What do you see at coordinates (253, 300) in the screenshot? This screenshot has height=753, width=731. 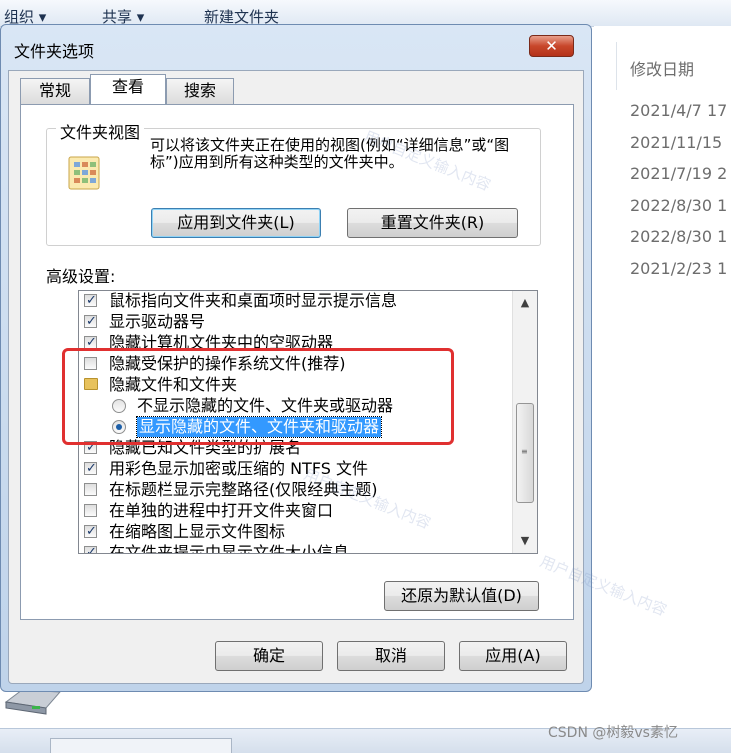 I see `setting-label: 鼠标指向文件夹和桌面项时显示提示信息` at bounding box center [253, 300].